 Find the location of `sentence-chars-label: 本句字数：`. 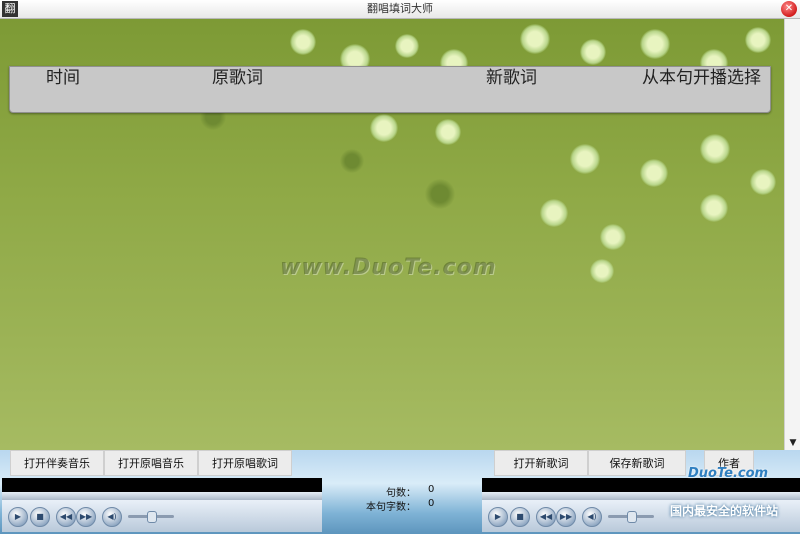

sentence-chars-label: 本句字数： is located at coordinates (391, 507).